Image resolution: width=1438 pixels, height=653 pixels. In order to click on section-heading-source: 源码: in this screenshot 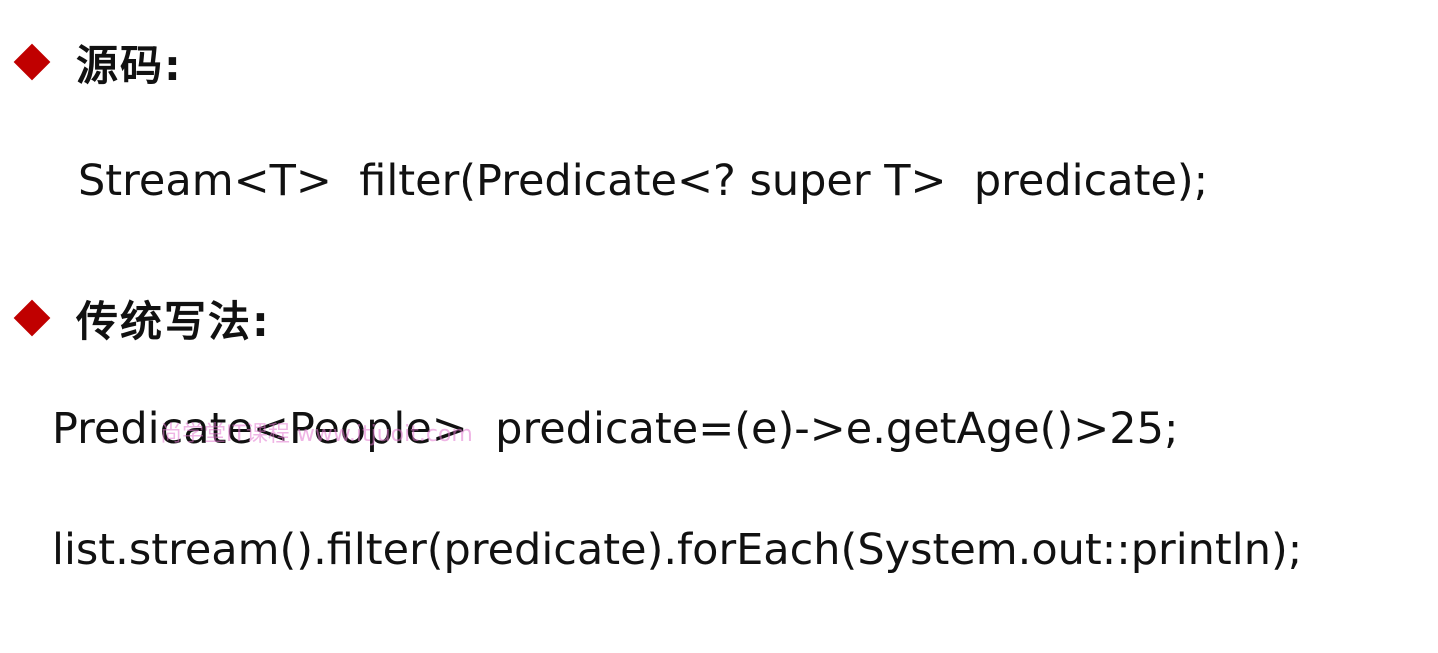, I will do `click(97, 62)`.